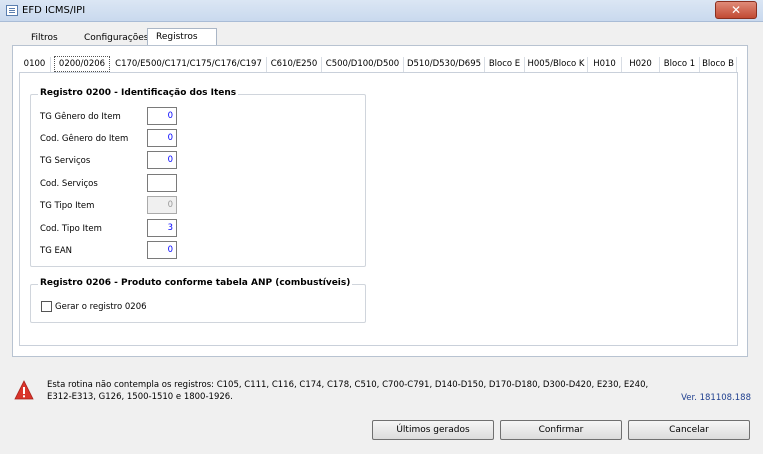  What do you see at coordinates (71, 229) in the screenshot?
I see `label-cod-tipo-item: Cod. Tipo Item` at bounding box center [71, 229].